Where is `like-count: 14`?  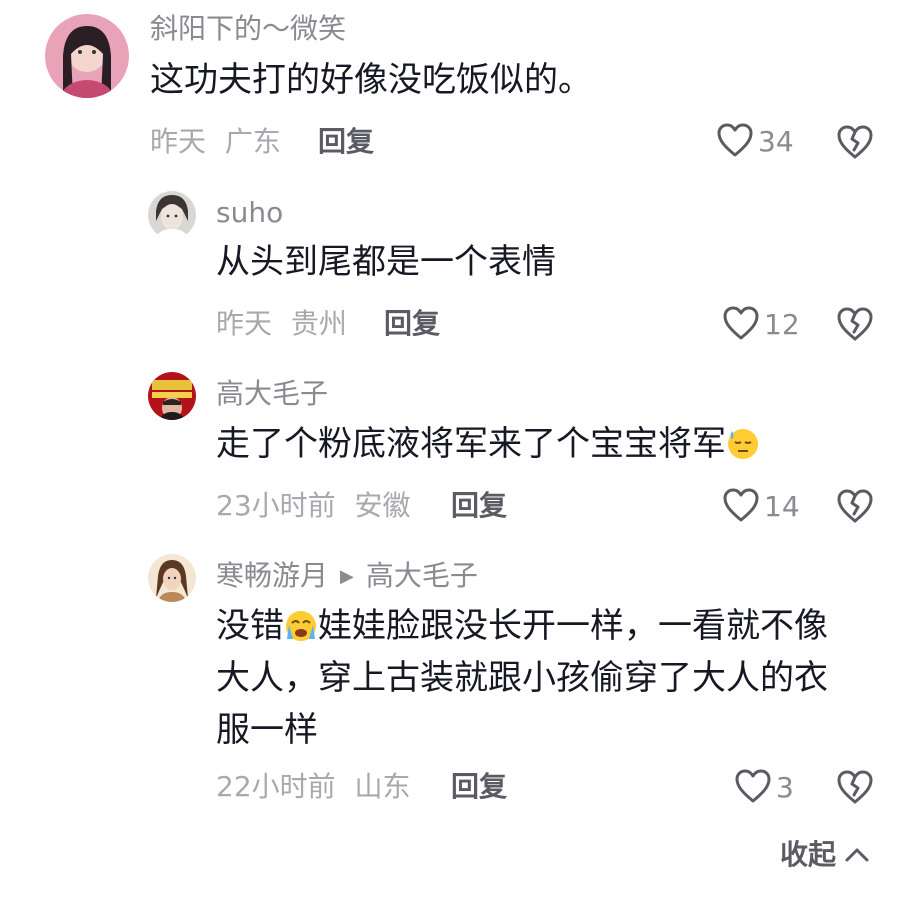
like-count: 14 is located at coordinates (782, 506).